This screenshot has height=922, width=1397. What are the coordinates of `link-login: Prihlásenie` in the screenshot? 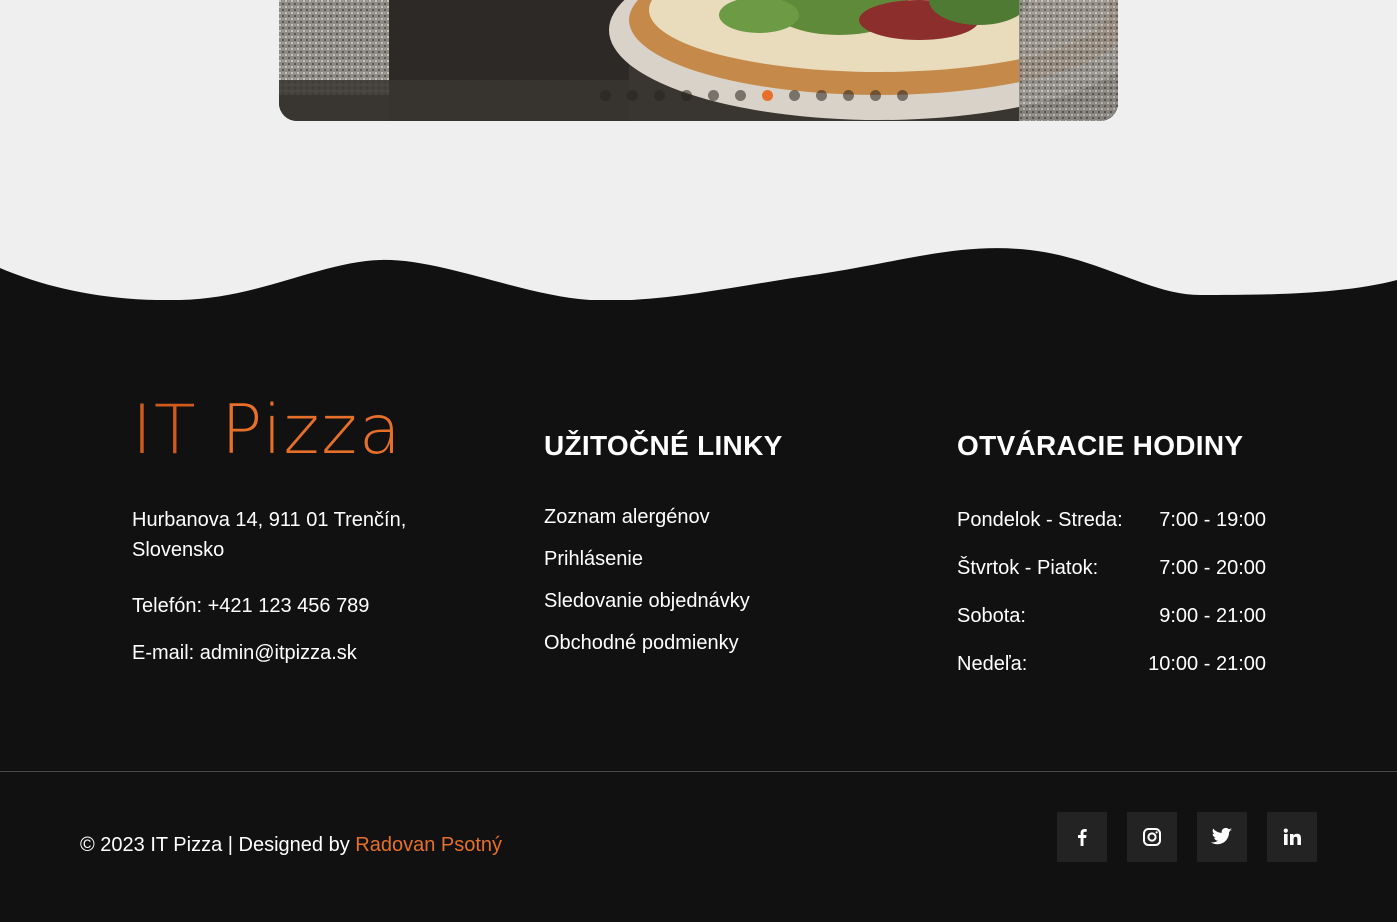 It's located at (593, 559).